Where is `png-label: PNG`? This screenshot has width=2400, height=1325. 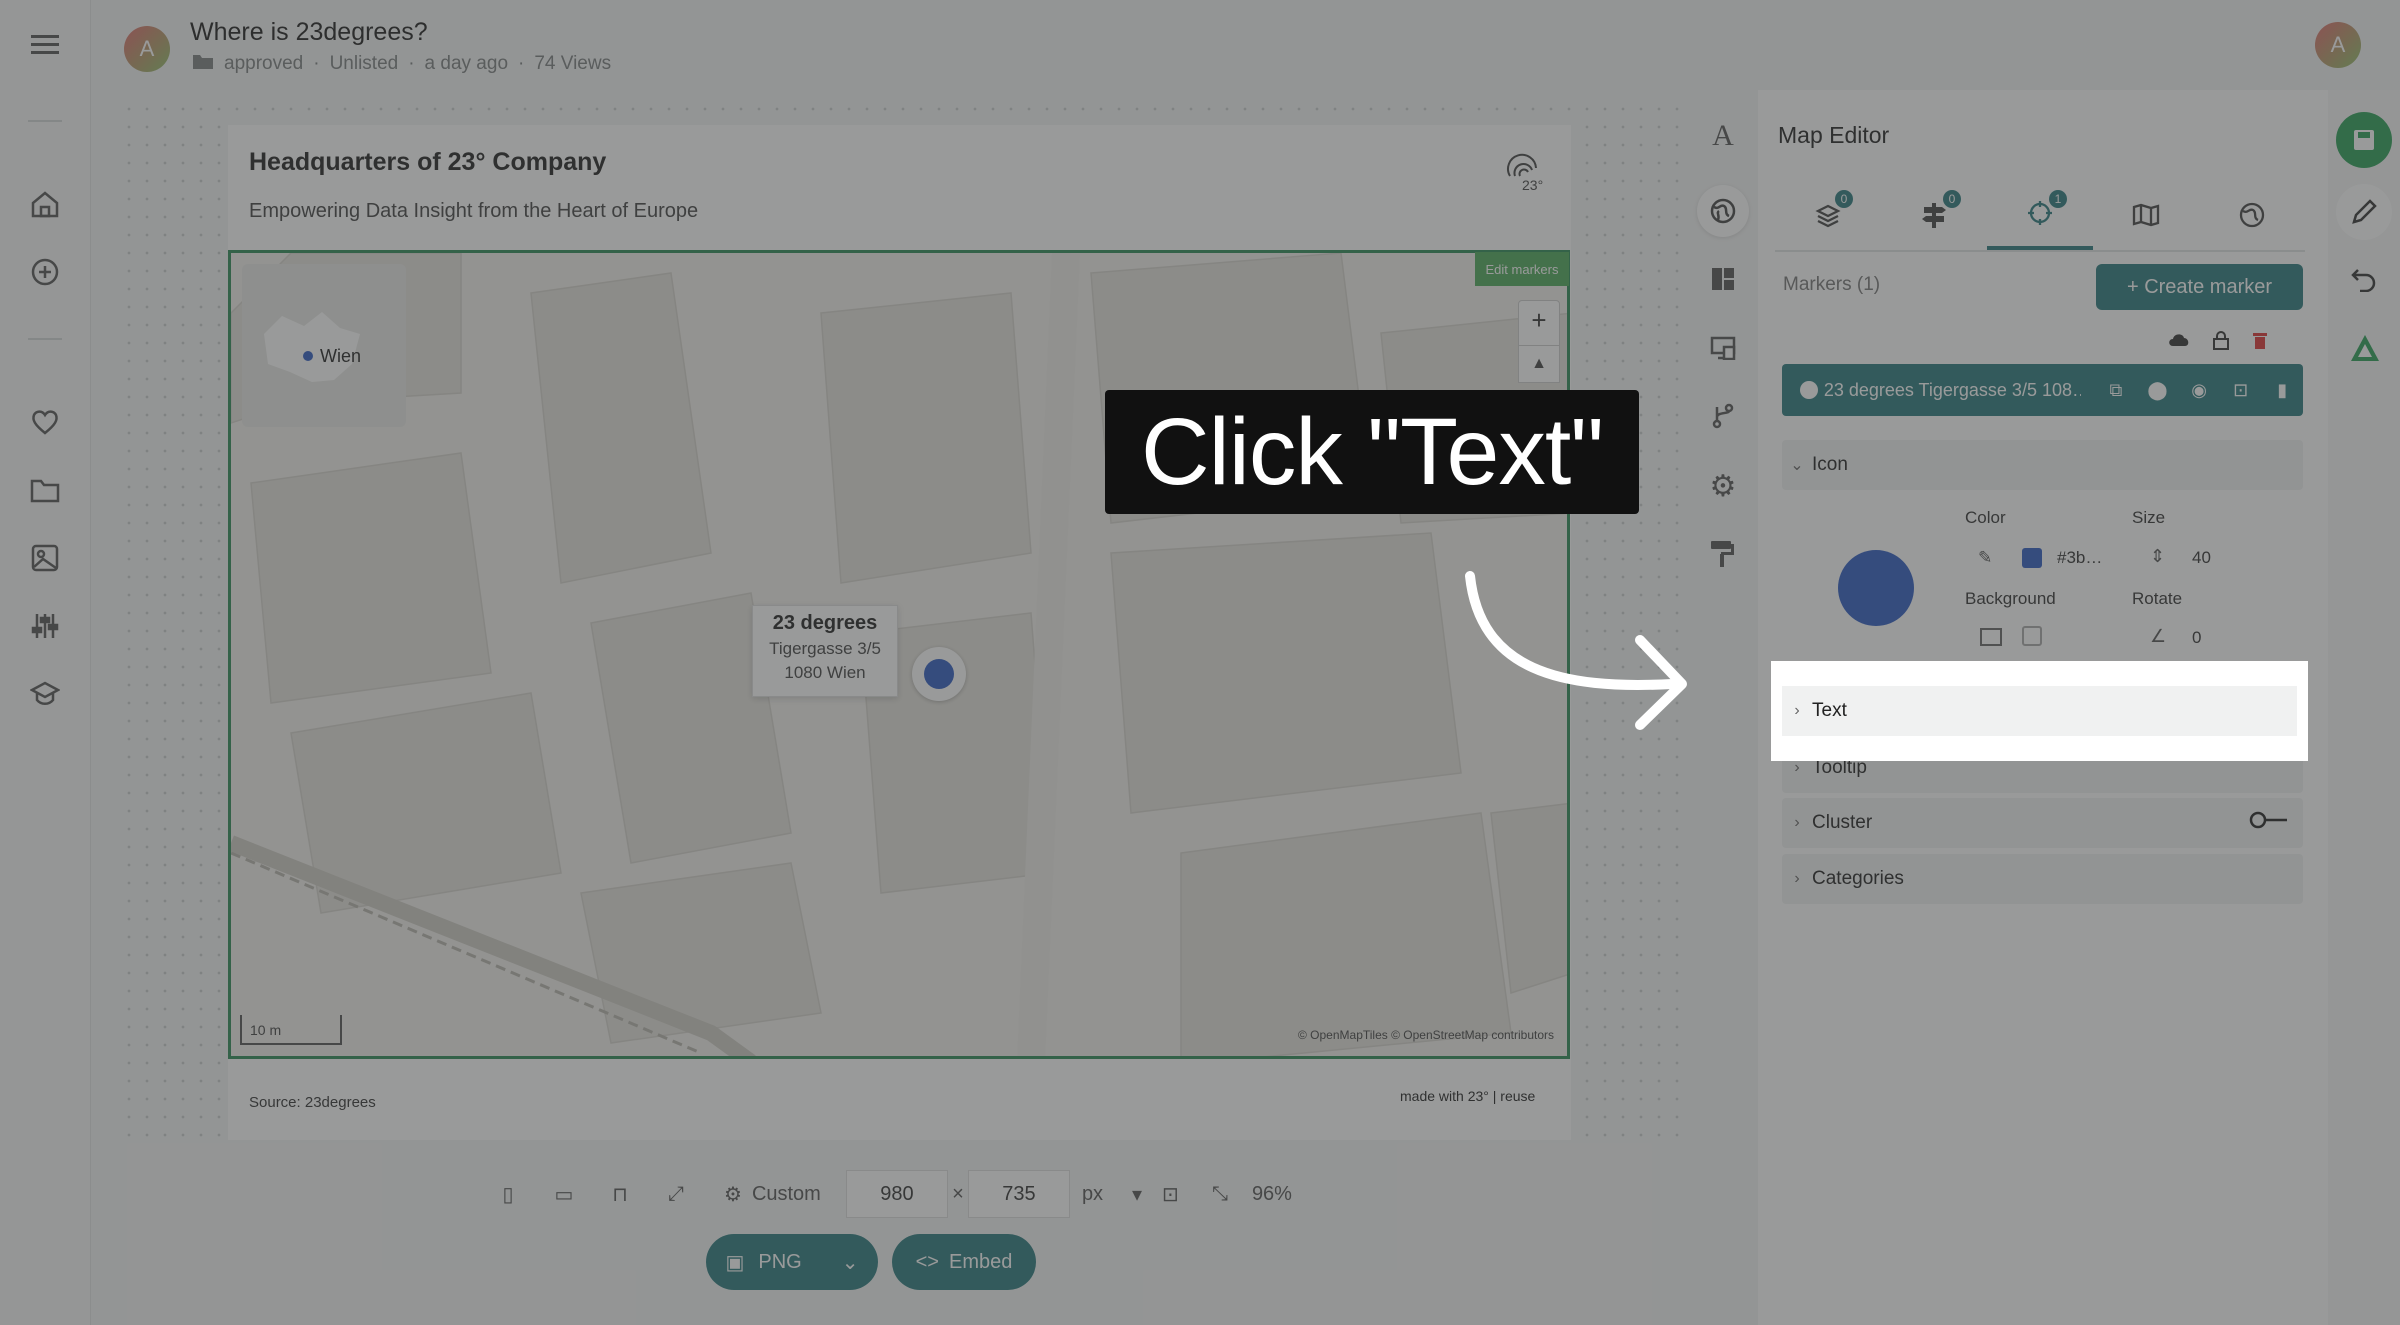
png-label: PNG is located at coordinates (780, 1261).